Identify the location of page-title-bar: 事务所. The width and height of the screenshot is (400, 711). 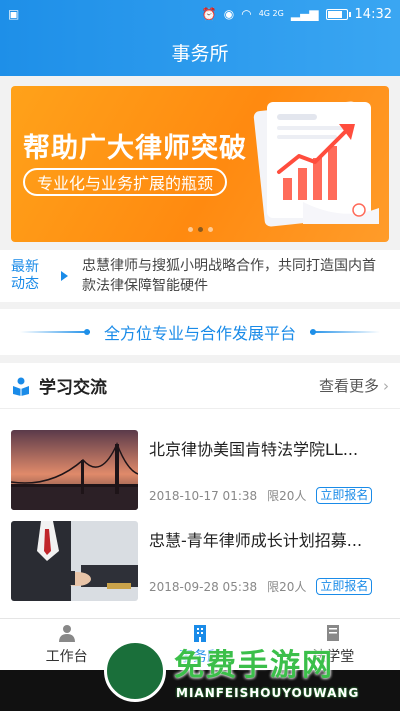
(200, 52).